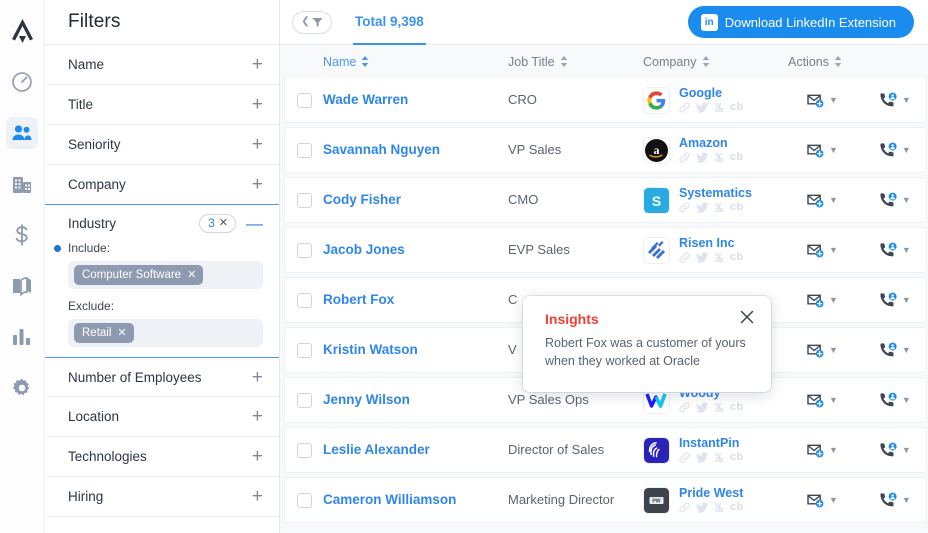 The width and height of the screenshot is (928, 533). I want to click on contact-name-link: Cody Fisher, so click(362, 199).